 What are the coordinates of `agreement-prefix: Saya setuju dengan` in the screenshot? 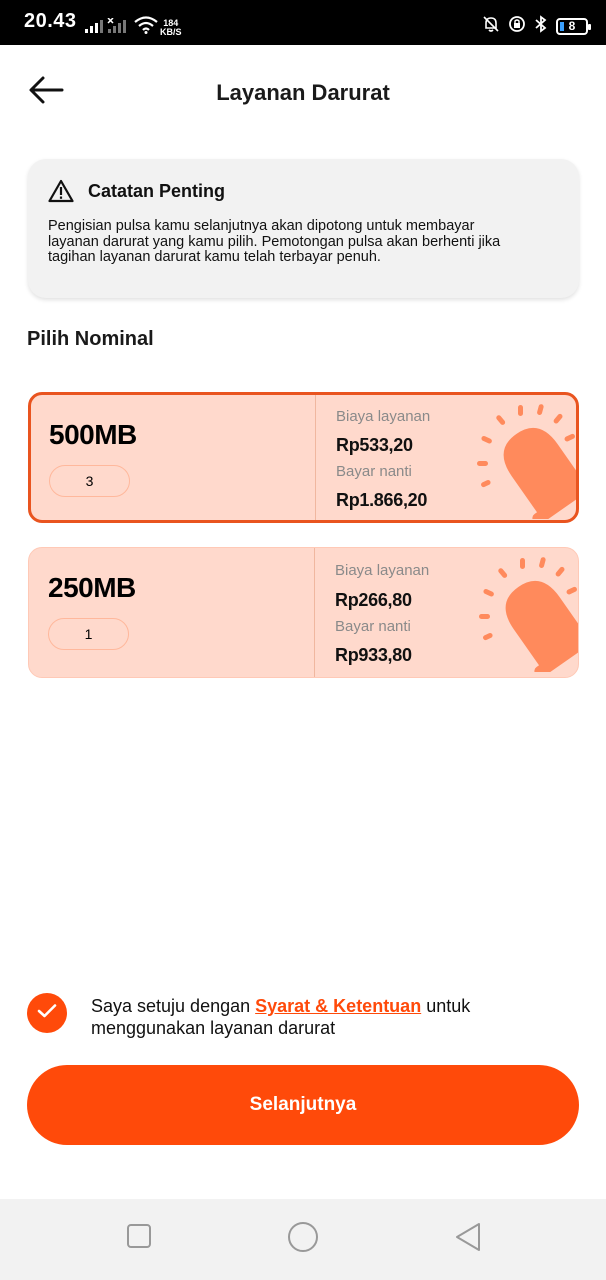 It's located at (173, 1006).